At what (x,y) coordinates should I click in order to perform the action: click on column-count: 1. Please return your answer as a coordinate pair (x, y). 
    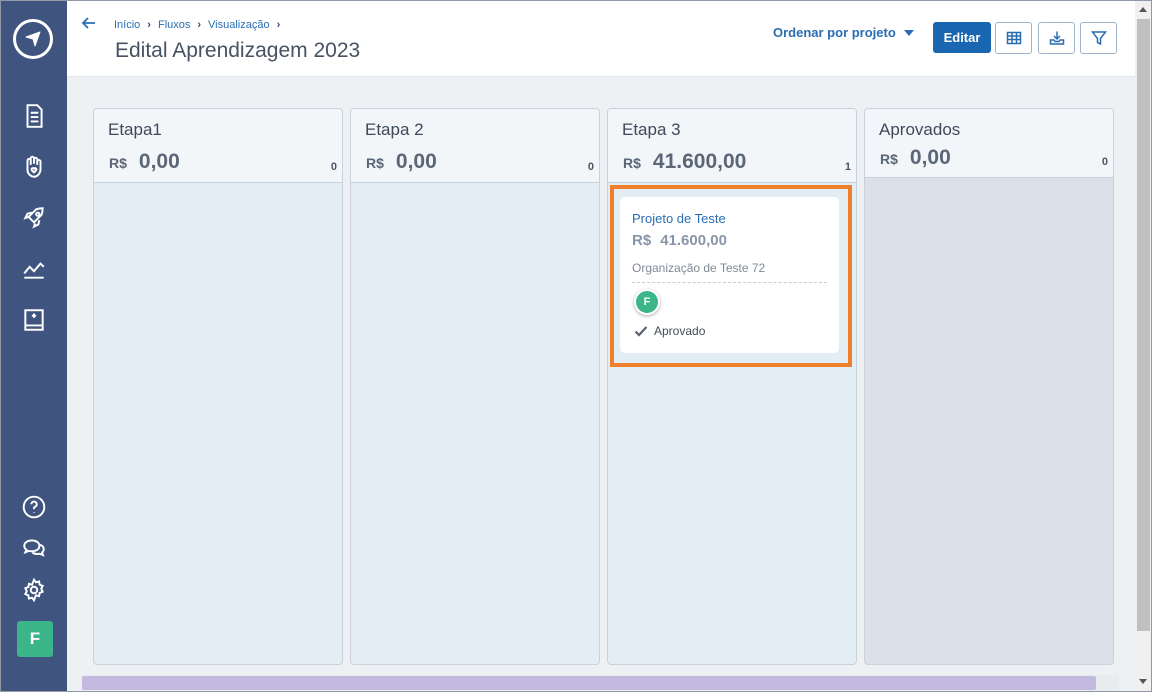
    Looking at the image, I should click on (847, 167).